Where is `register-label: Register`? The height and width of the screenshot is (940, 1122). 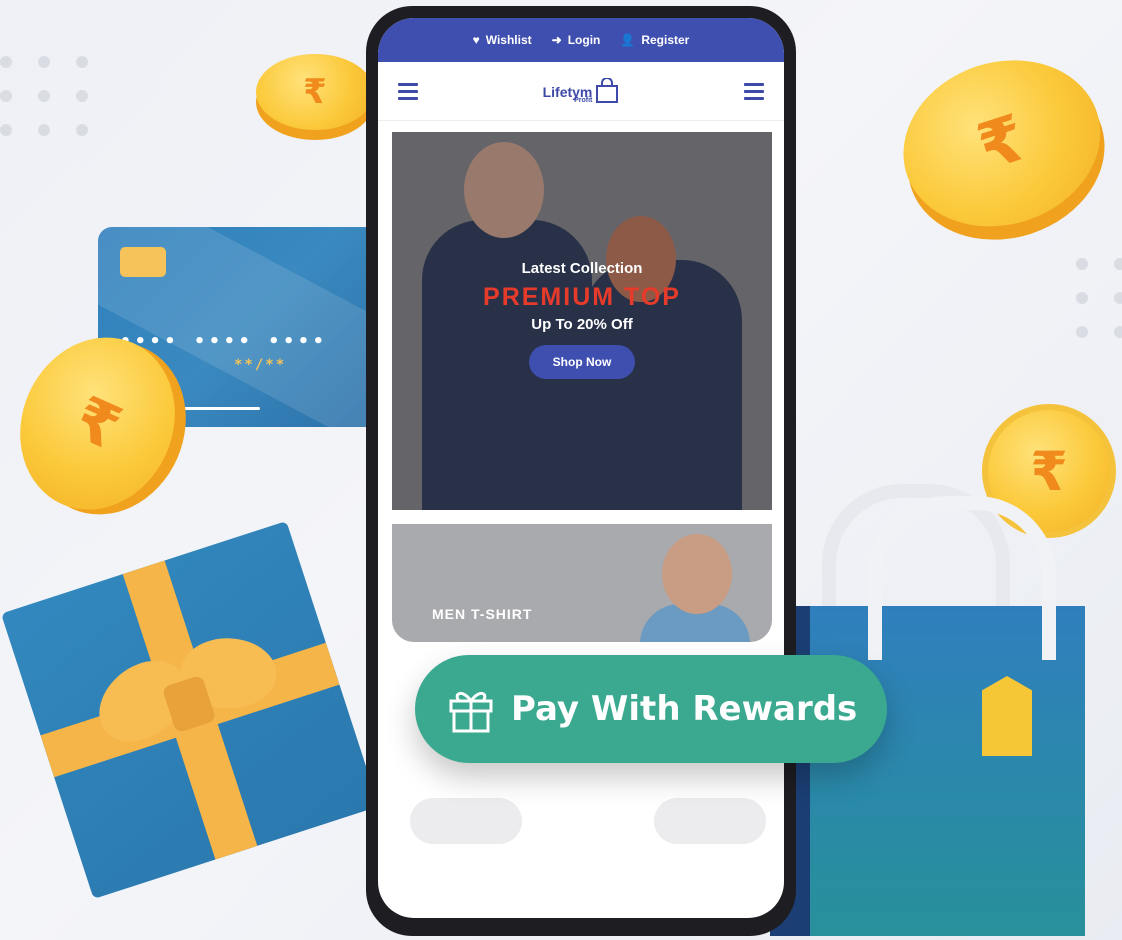
register-label: Register is located at coordinates (665, 40).